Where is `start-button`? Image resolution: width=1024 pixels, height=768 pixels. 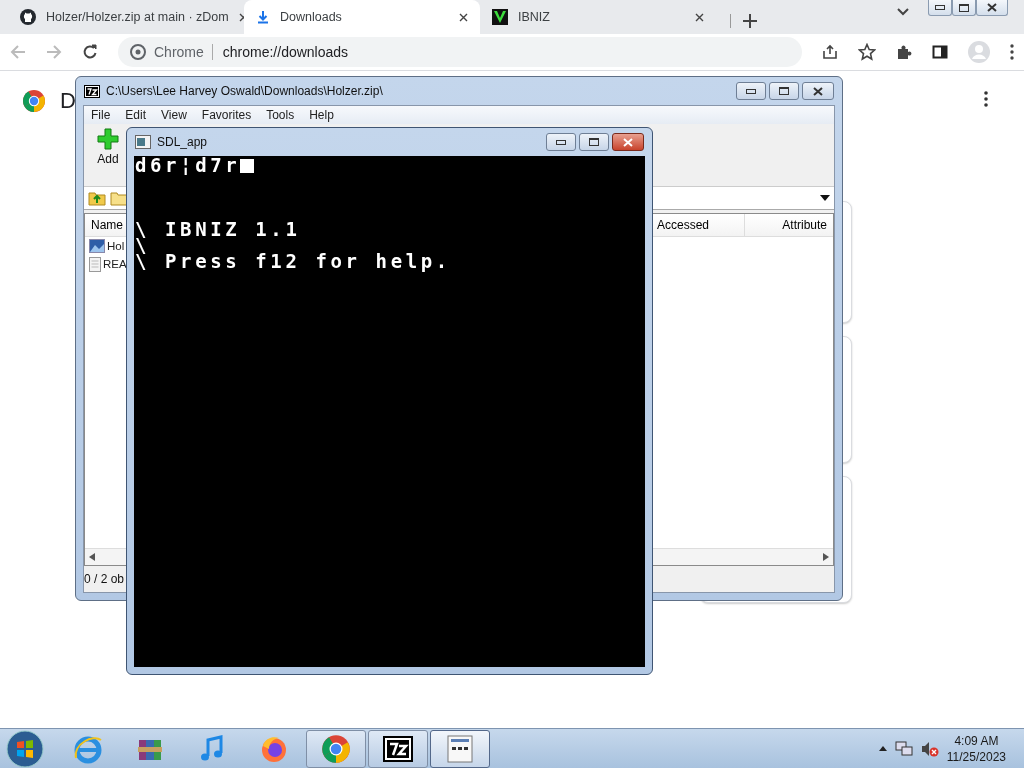
start-button is located at coordinates (25, 748).